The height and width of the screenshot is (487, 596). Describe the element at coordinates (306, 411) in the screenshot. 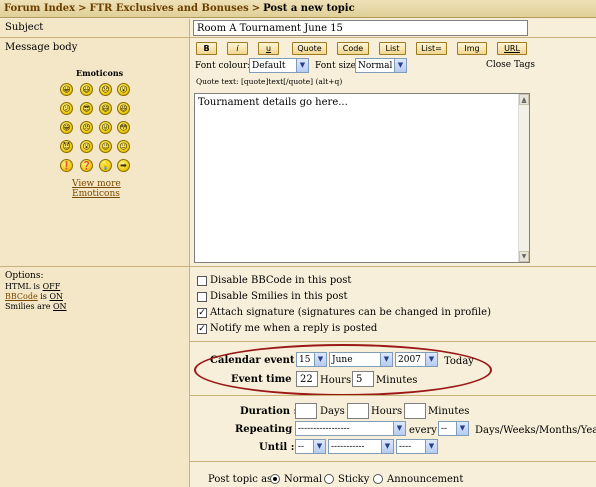

I see `duration-days-input` at that location.